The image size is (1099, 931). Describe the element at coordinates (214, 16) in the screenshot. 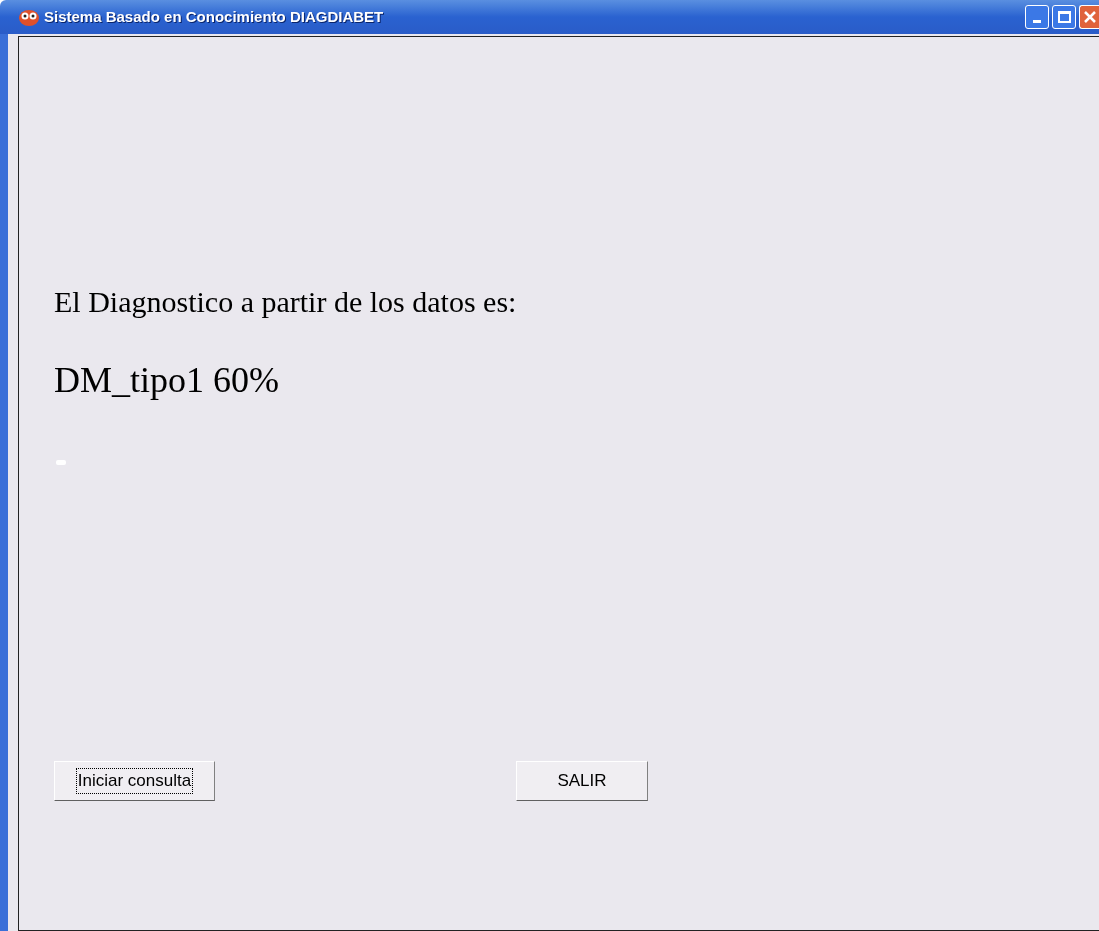

I see `window-title: Sistema Basado en Conocimiento DIAGDIABET` at that location.